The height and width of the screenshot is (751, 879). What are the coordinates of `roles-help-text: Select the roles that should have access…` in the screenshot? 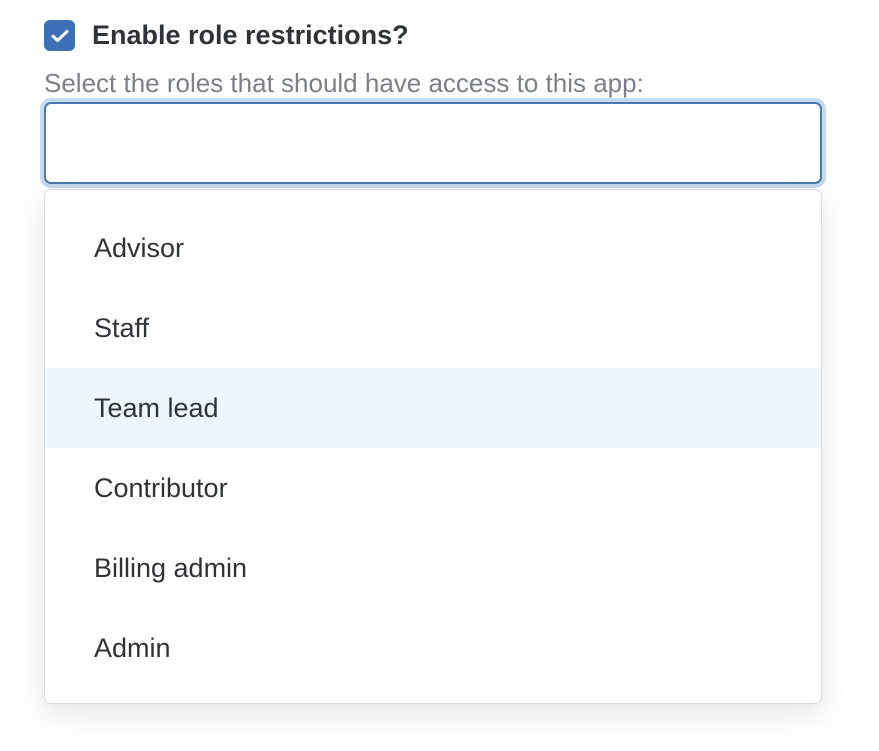 It's located at (344, 83).